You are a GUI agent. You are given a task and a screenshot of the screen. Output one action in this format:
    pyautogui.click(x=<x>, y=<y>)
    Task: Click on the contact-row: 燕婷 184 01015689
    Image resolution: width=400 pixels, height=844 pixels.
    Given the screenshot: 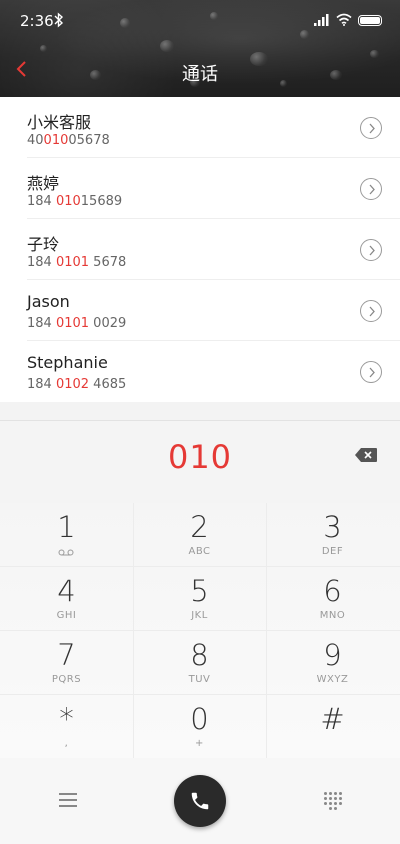 What is the action you would take?
    pyautogui.click(x=200, y=188)
    